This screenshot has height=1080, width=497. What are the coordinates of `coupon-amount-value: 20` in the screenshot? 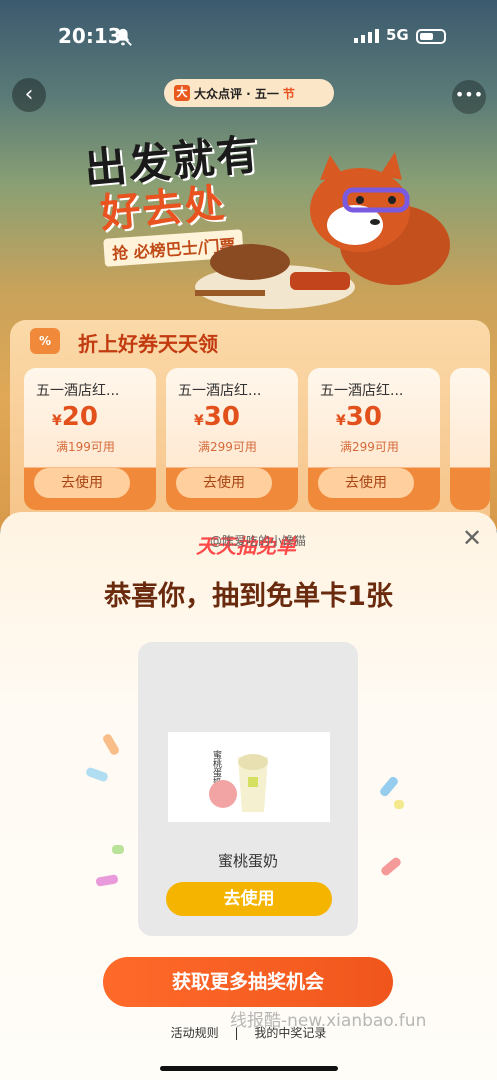 It's located at (79, 417).